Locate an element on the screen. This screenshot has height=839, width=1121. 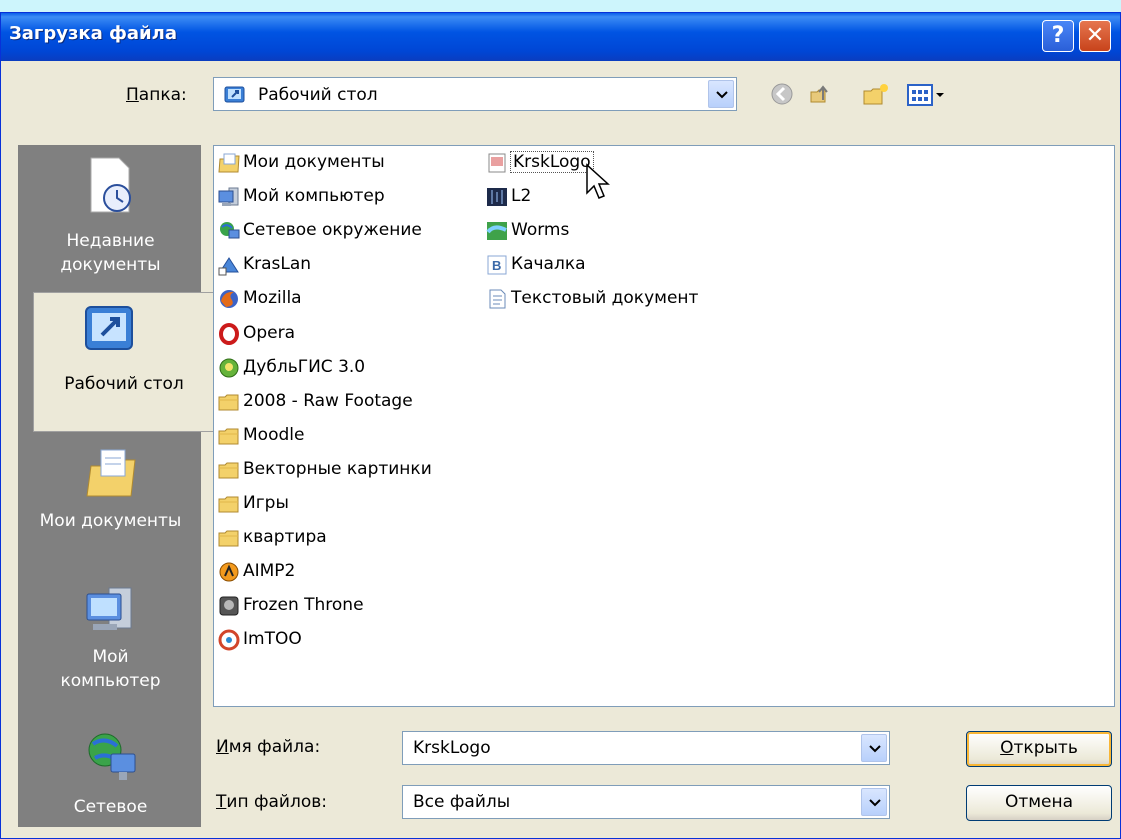
computer-icon is located at coordinates (229, 197).